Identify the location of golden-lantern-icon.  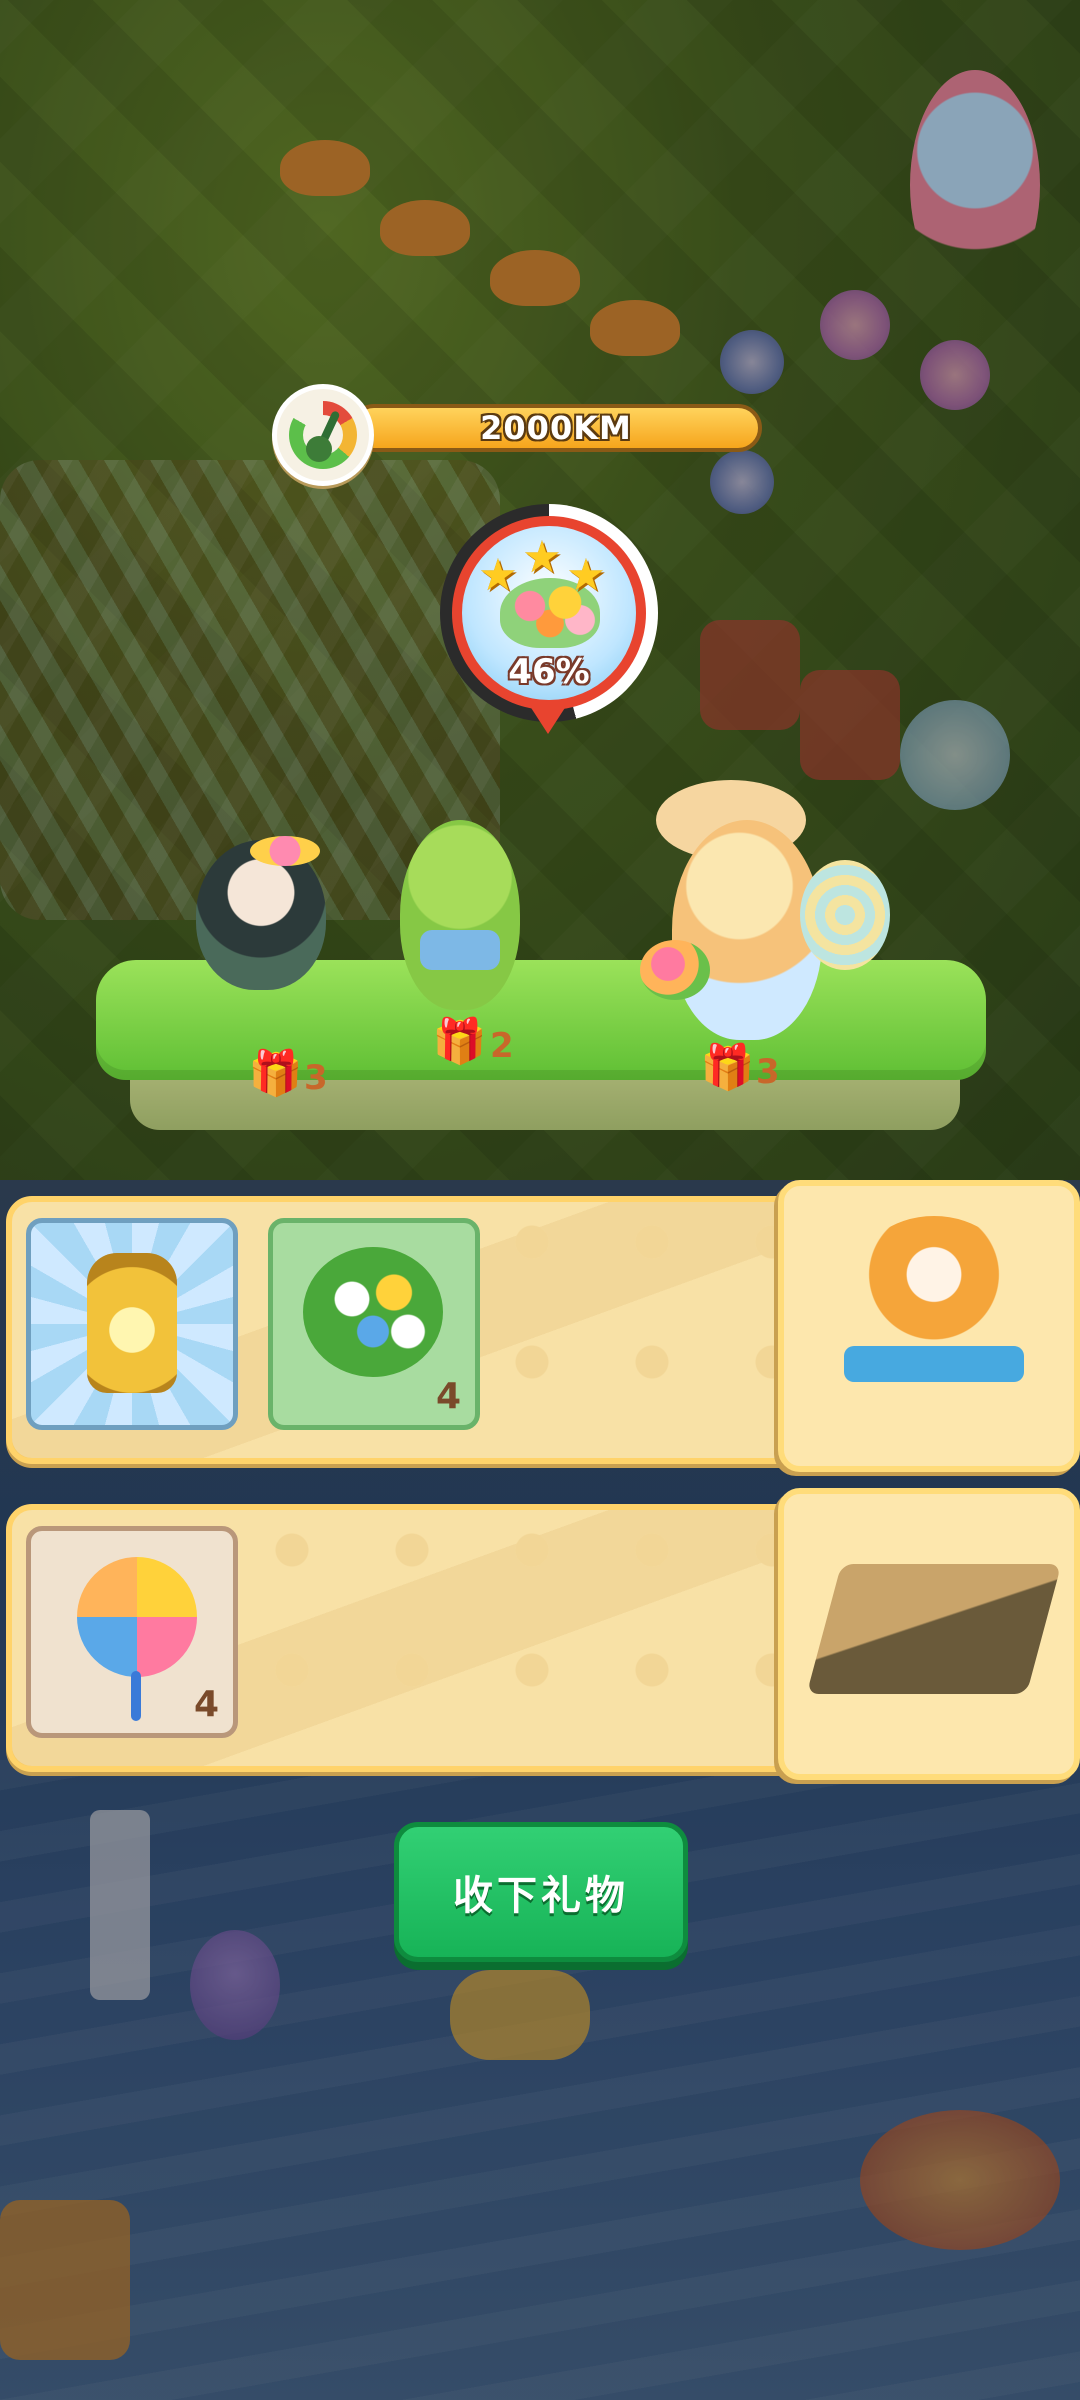
(132, 1323).